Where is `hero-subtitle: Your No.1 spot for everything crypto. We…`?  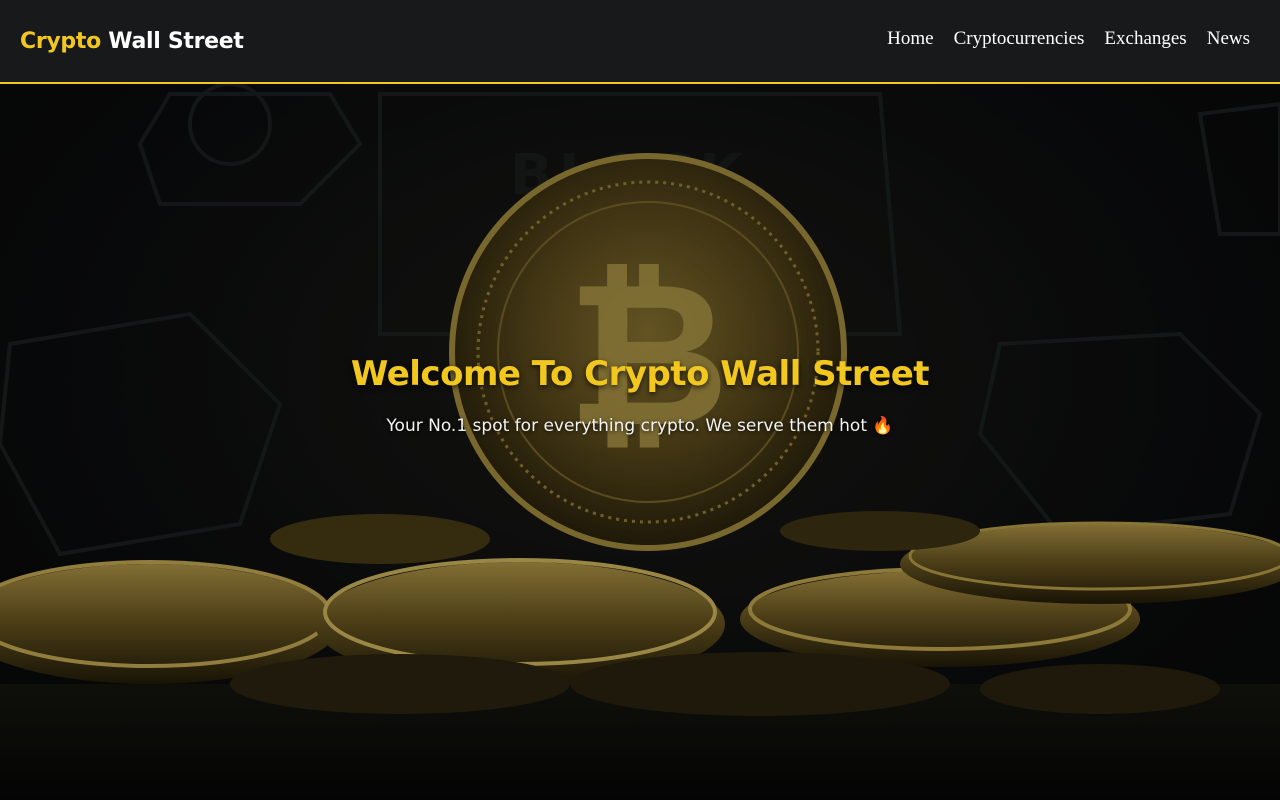
hero-subtitle: Your No.1 spot for everything crypto. We… is located at coordinates (640, 426).